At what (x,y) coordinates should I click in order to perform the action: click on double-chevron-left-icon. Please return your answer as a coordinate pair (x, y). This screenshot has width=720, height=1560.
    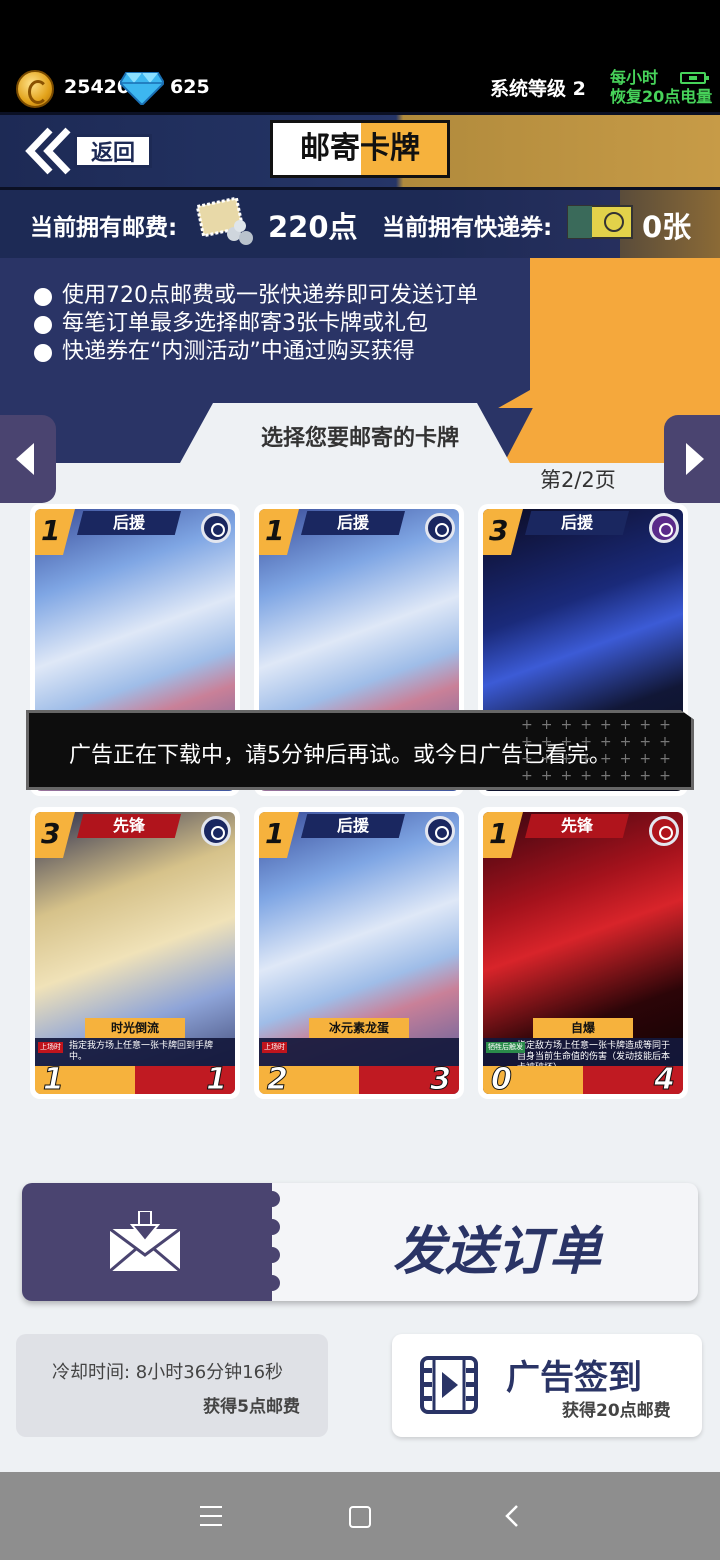
    Looking at the image, I should click on (48, 151).